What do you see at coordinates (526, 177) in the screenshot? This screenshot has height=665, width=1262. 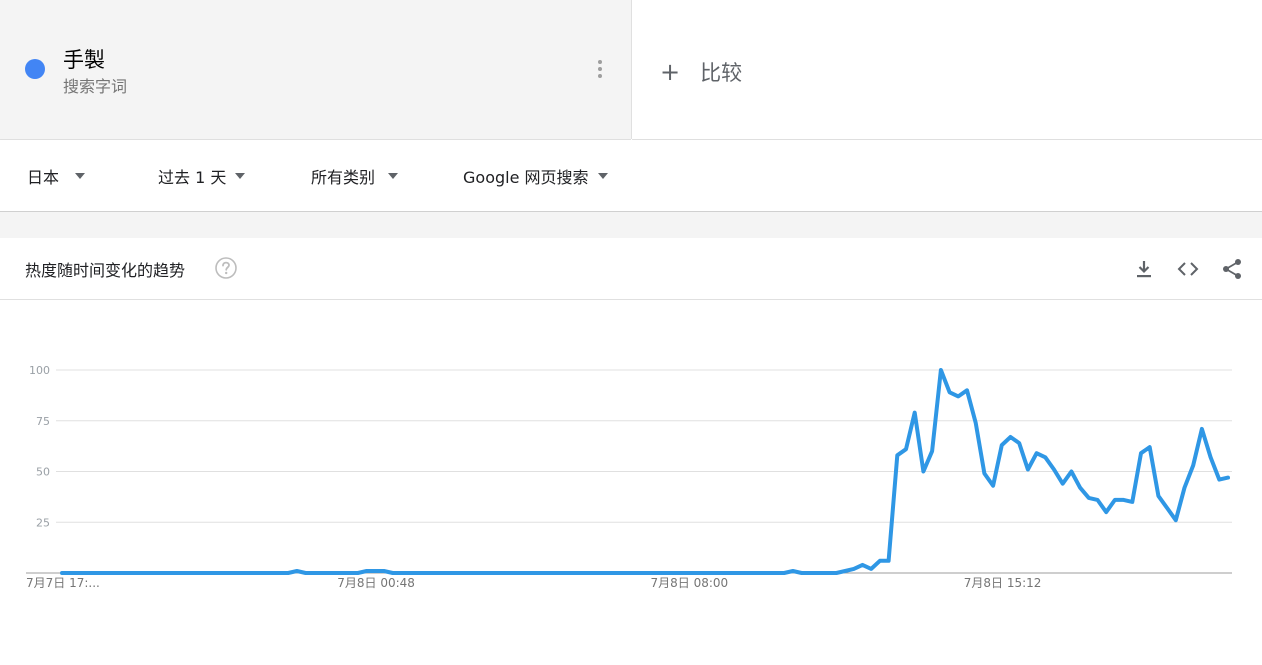 I see `search-property-label: Google 网页搜索` at bounding box center [526, 177].